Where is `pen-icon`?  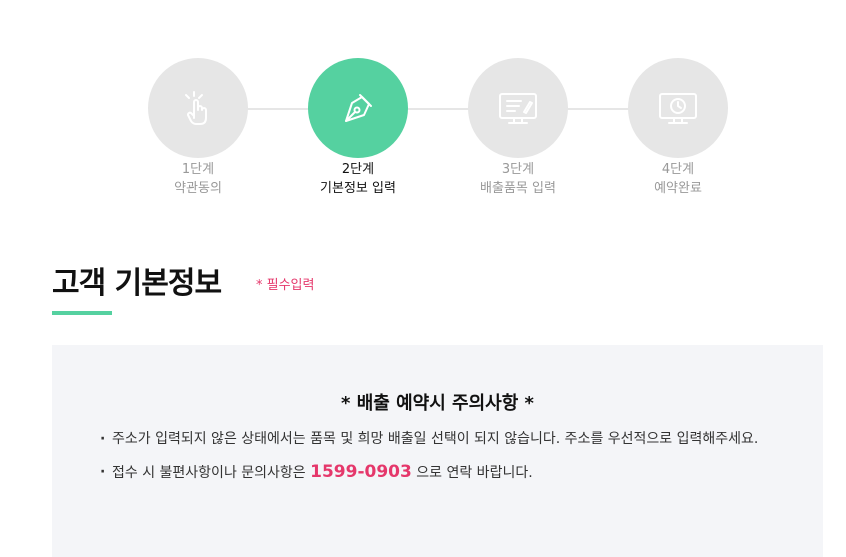
pen-icon is located at coordinates (358, 108).